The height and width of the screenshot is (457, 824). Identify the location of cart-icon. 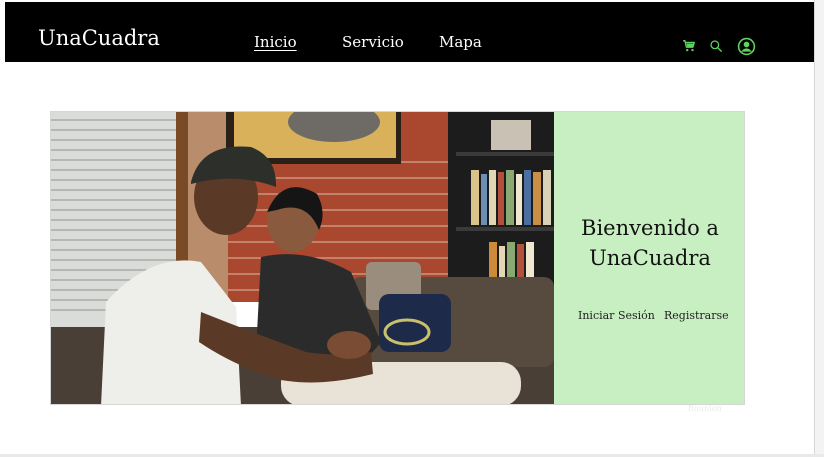
(689, 46).